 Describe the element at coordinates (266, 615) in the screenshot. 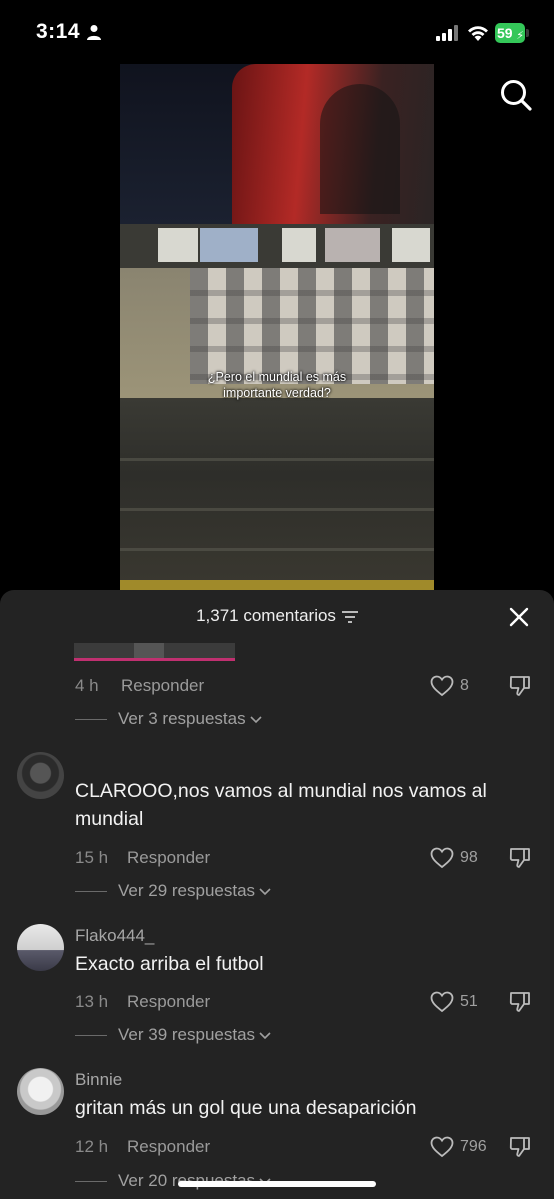

I see `comment-count: 1,371 comentarios` at that location.